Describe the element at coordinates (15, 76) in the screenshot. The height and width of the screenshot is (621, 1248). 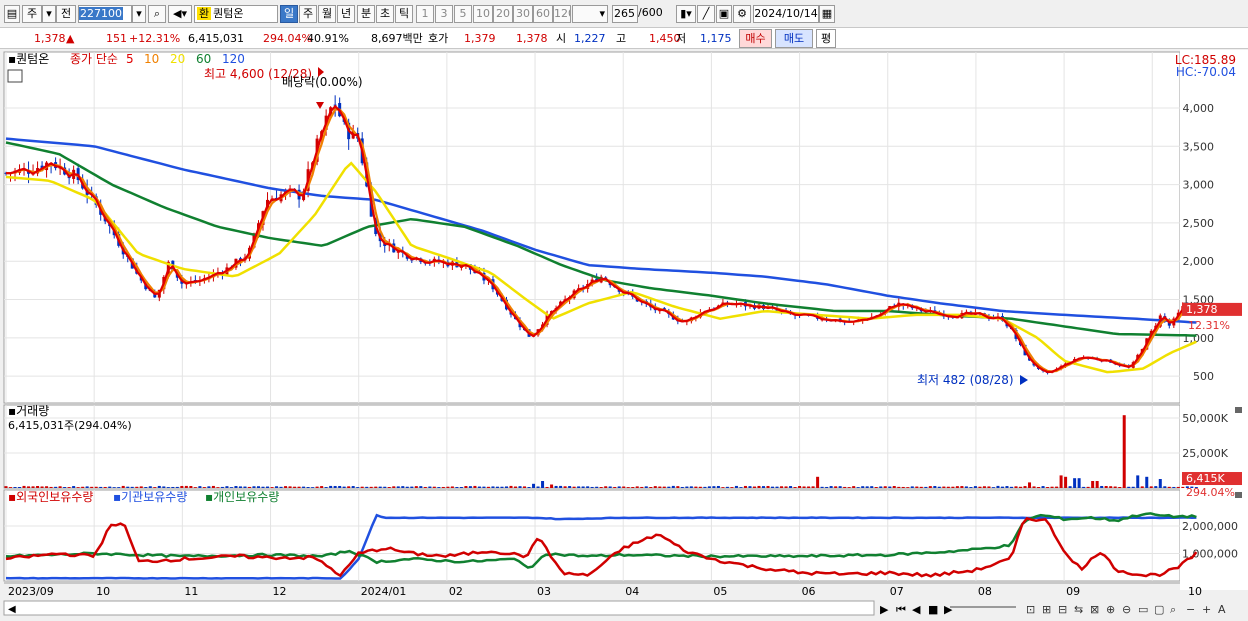
I see `grid-toggle-icon` at that location.